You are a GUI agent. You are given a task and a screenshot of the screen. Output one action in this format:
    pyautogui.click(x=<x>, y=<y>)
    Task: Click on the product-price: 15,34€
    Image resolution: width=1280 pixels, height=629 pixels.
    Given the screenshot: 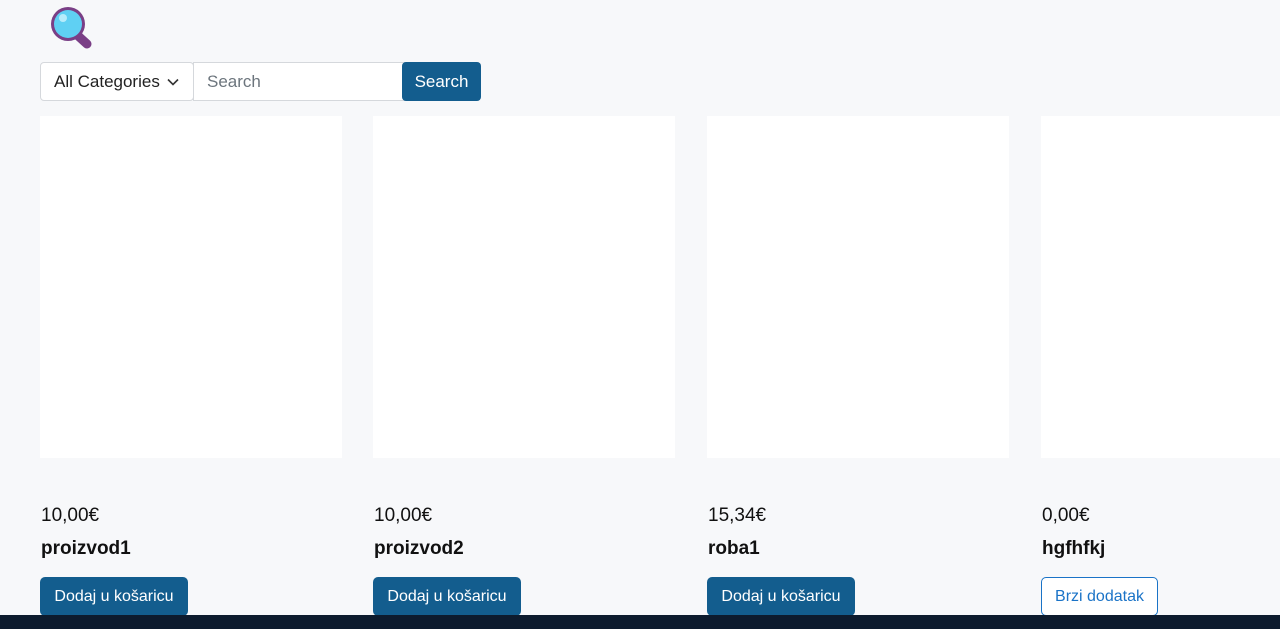 What is the action you would take?
    pyautogui.click(x=737, y=515)
    